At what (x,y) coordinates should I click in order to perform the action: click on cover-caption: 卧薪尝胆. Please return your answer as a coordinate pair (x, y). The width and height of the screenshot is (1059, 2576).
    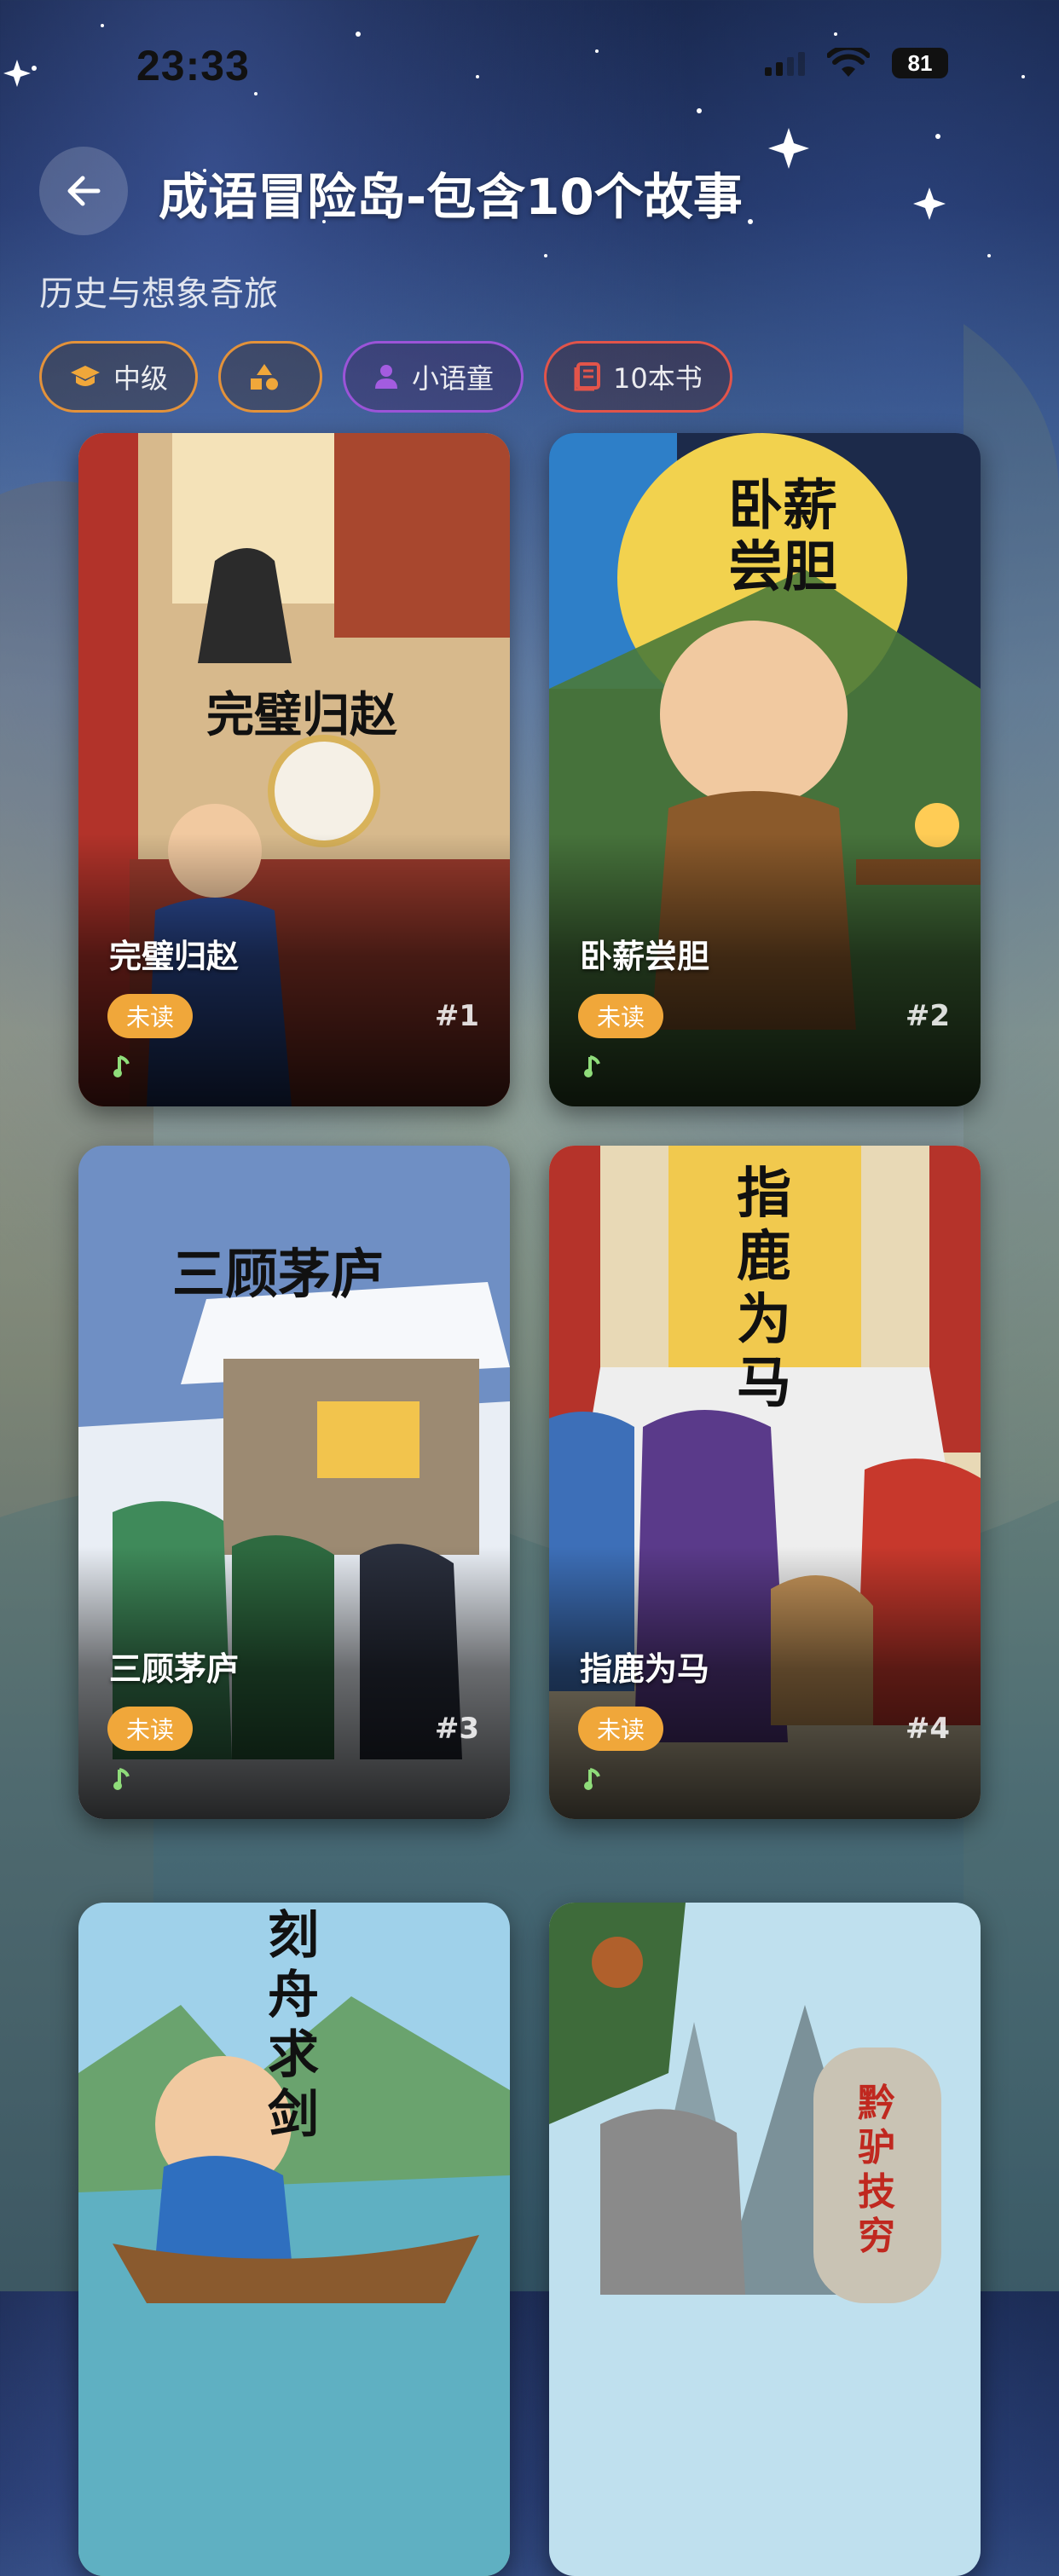
    Looking at the image, I should click on (782, 536).